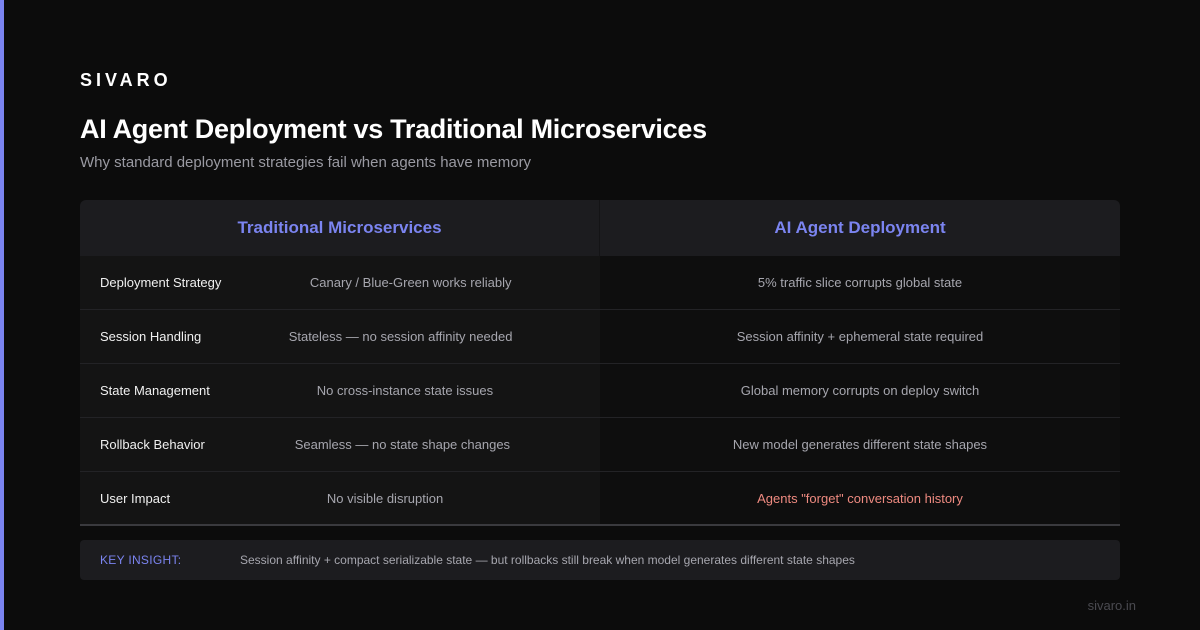 The height and width of the screenshot is (630, 1200). Describe the element at coordinates (402, 444) in the screenshot. I see `traditional-value: Seamless — no state shape changes` at that location.